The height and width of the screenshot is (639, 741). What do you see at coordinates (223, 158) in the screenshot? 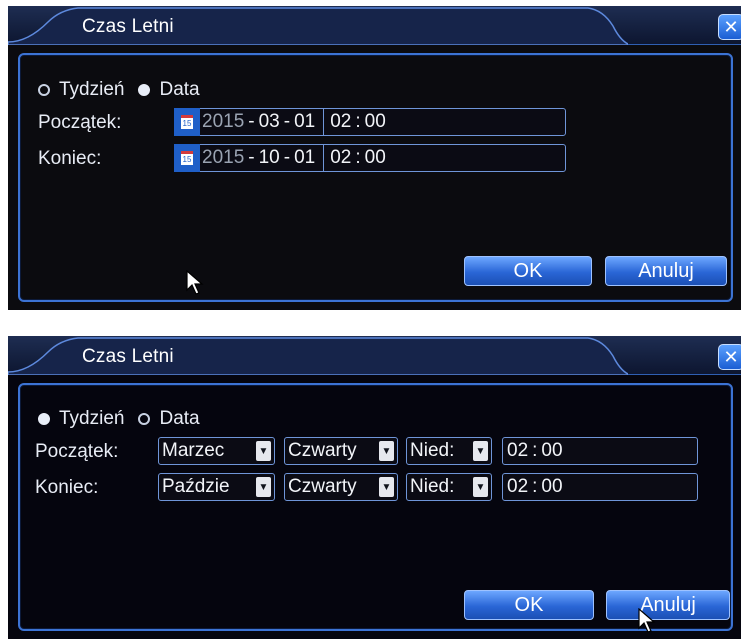
I see `end-year: 2015` at bounding box center [223, 158].